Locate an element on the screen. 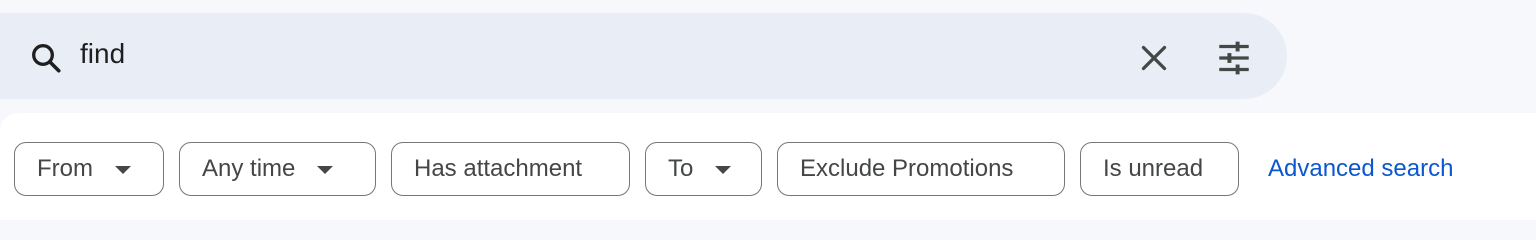 This screenshot has width=1536, height=240. tune-icon is located at coordinates (1234, 58).